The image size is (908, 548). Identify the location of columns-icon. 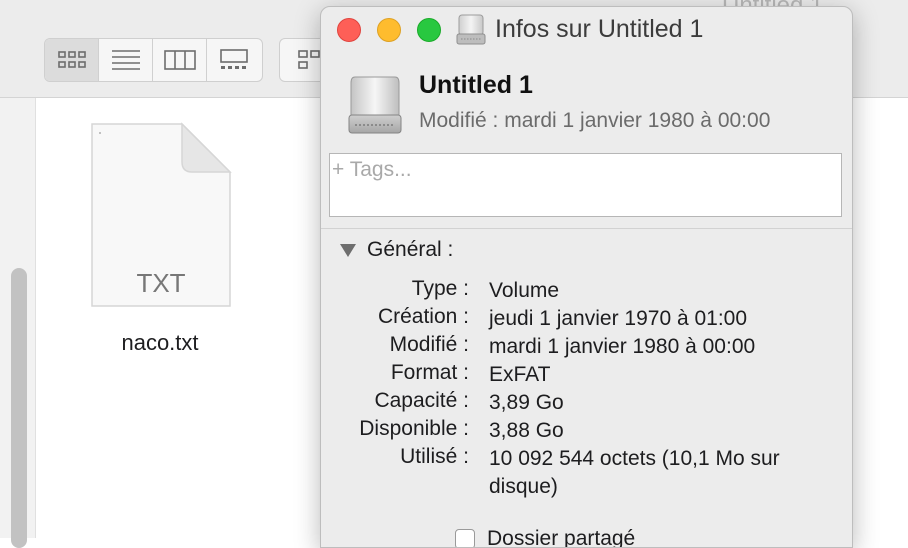
(179, 60).